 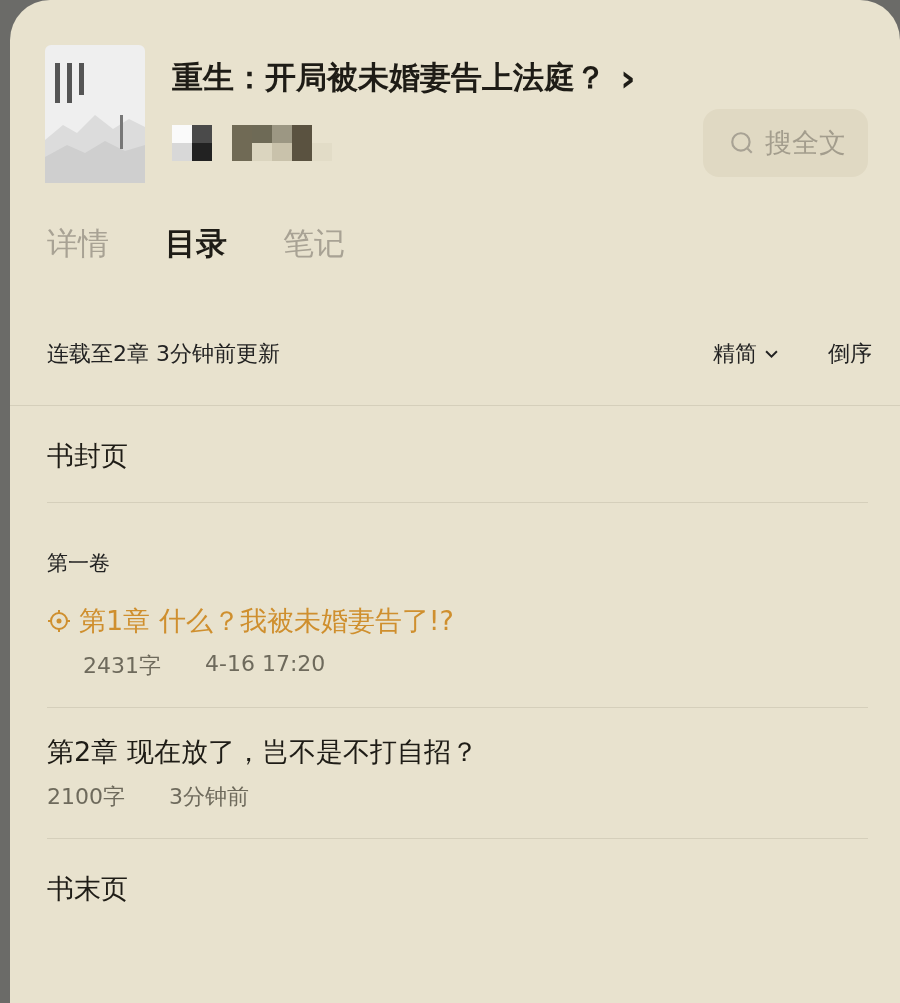 I want to click on toc-entry: 书封页, so click(x=87, y=455).